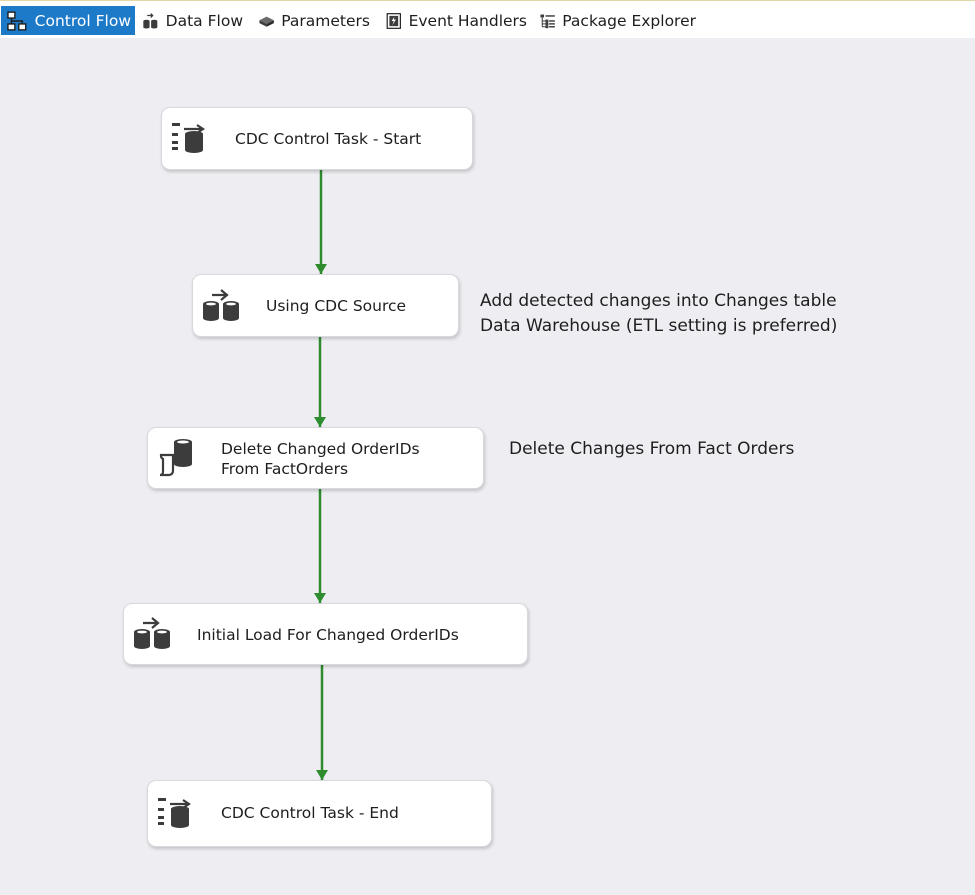 Image resolution: width=975 pixels, height=895 pixels. I want to click on task-label: Using CDC Source, so click(336, 306).